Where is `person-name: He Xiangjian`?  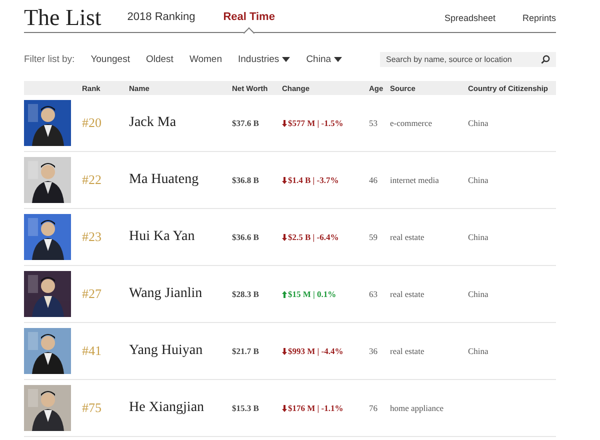 person-name: He Xiangjian is located at coordinates (180, 408).